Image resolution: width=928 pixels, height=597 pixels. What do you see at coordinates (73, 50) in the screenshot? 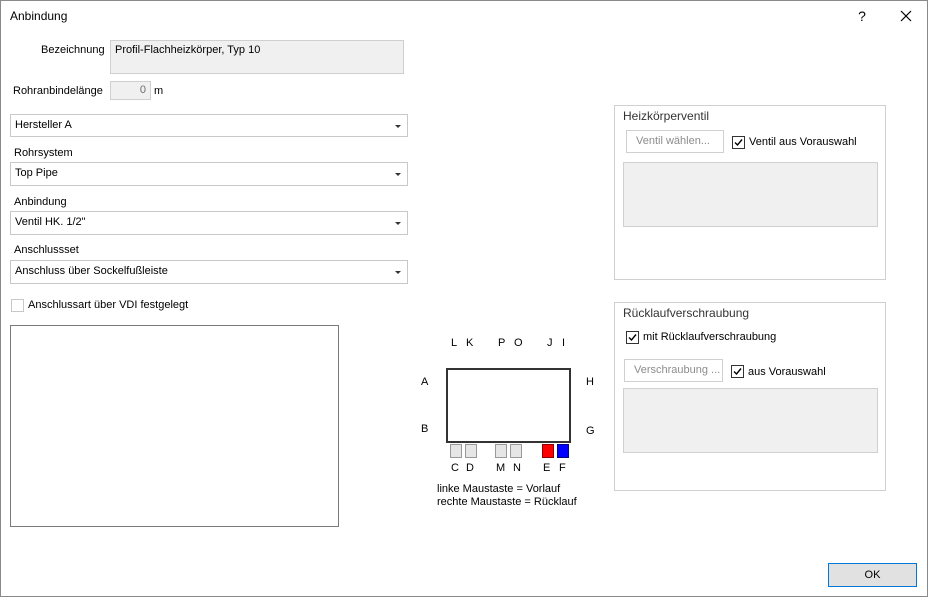
I see `bezeichnung-label: Bezeichnung` at bounding box center [73, 50].